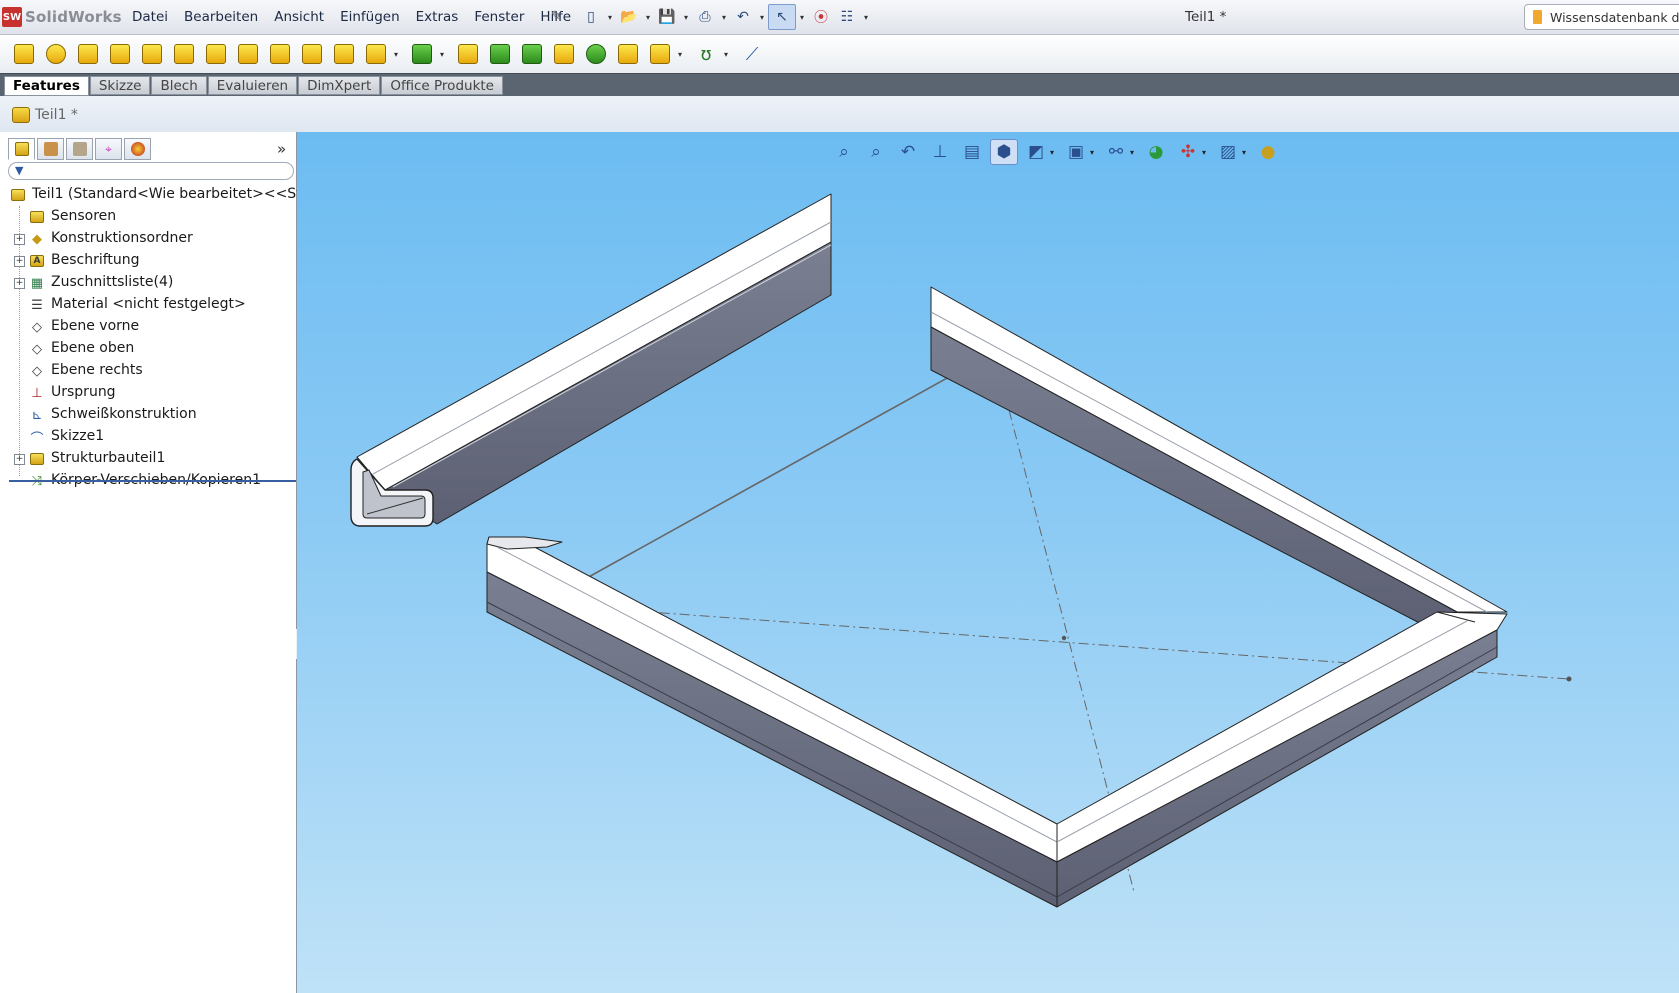 This screenshot has height=993, width=1679. What do you see at coordinates (772, 722) in the screenshot?
I see `frame-member-left` at bounding box center [772, 722].